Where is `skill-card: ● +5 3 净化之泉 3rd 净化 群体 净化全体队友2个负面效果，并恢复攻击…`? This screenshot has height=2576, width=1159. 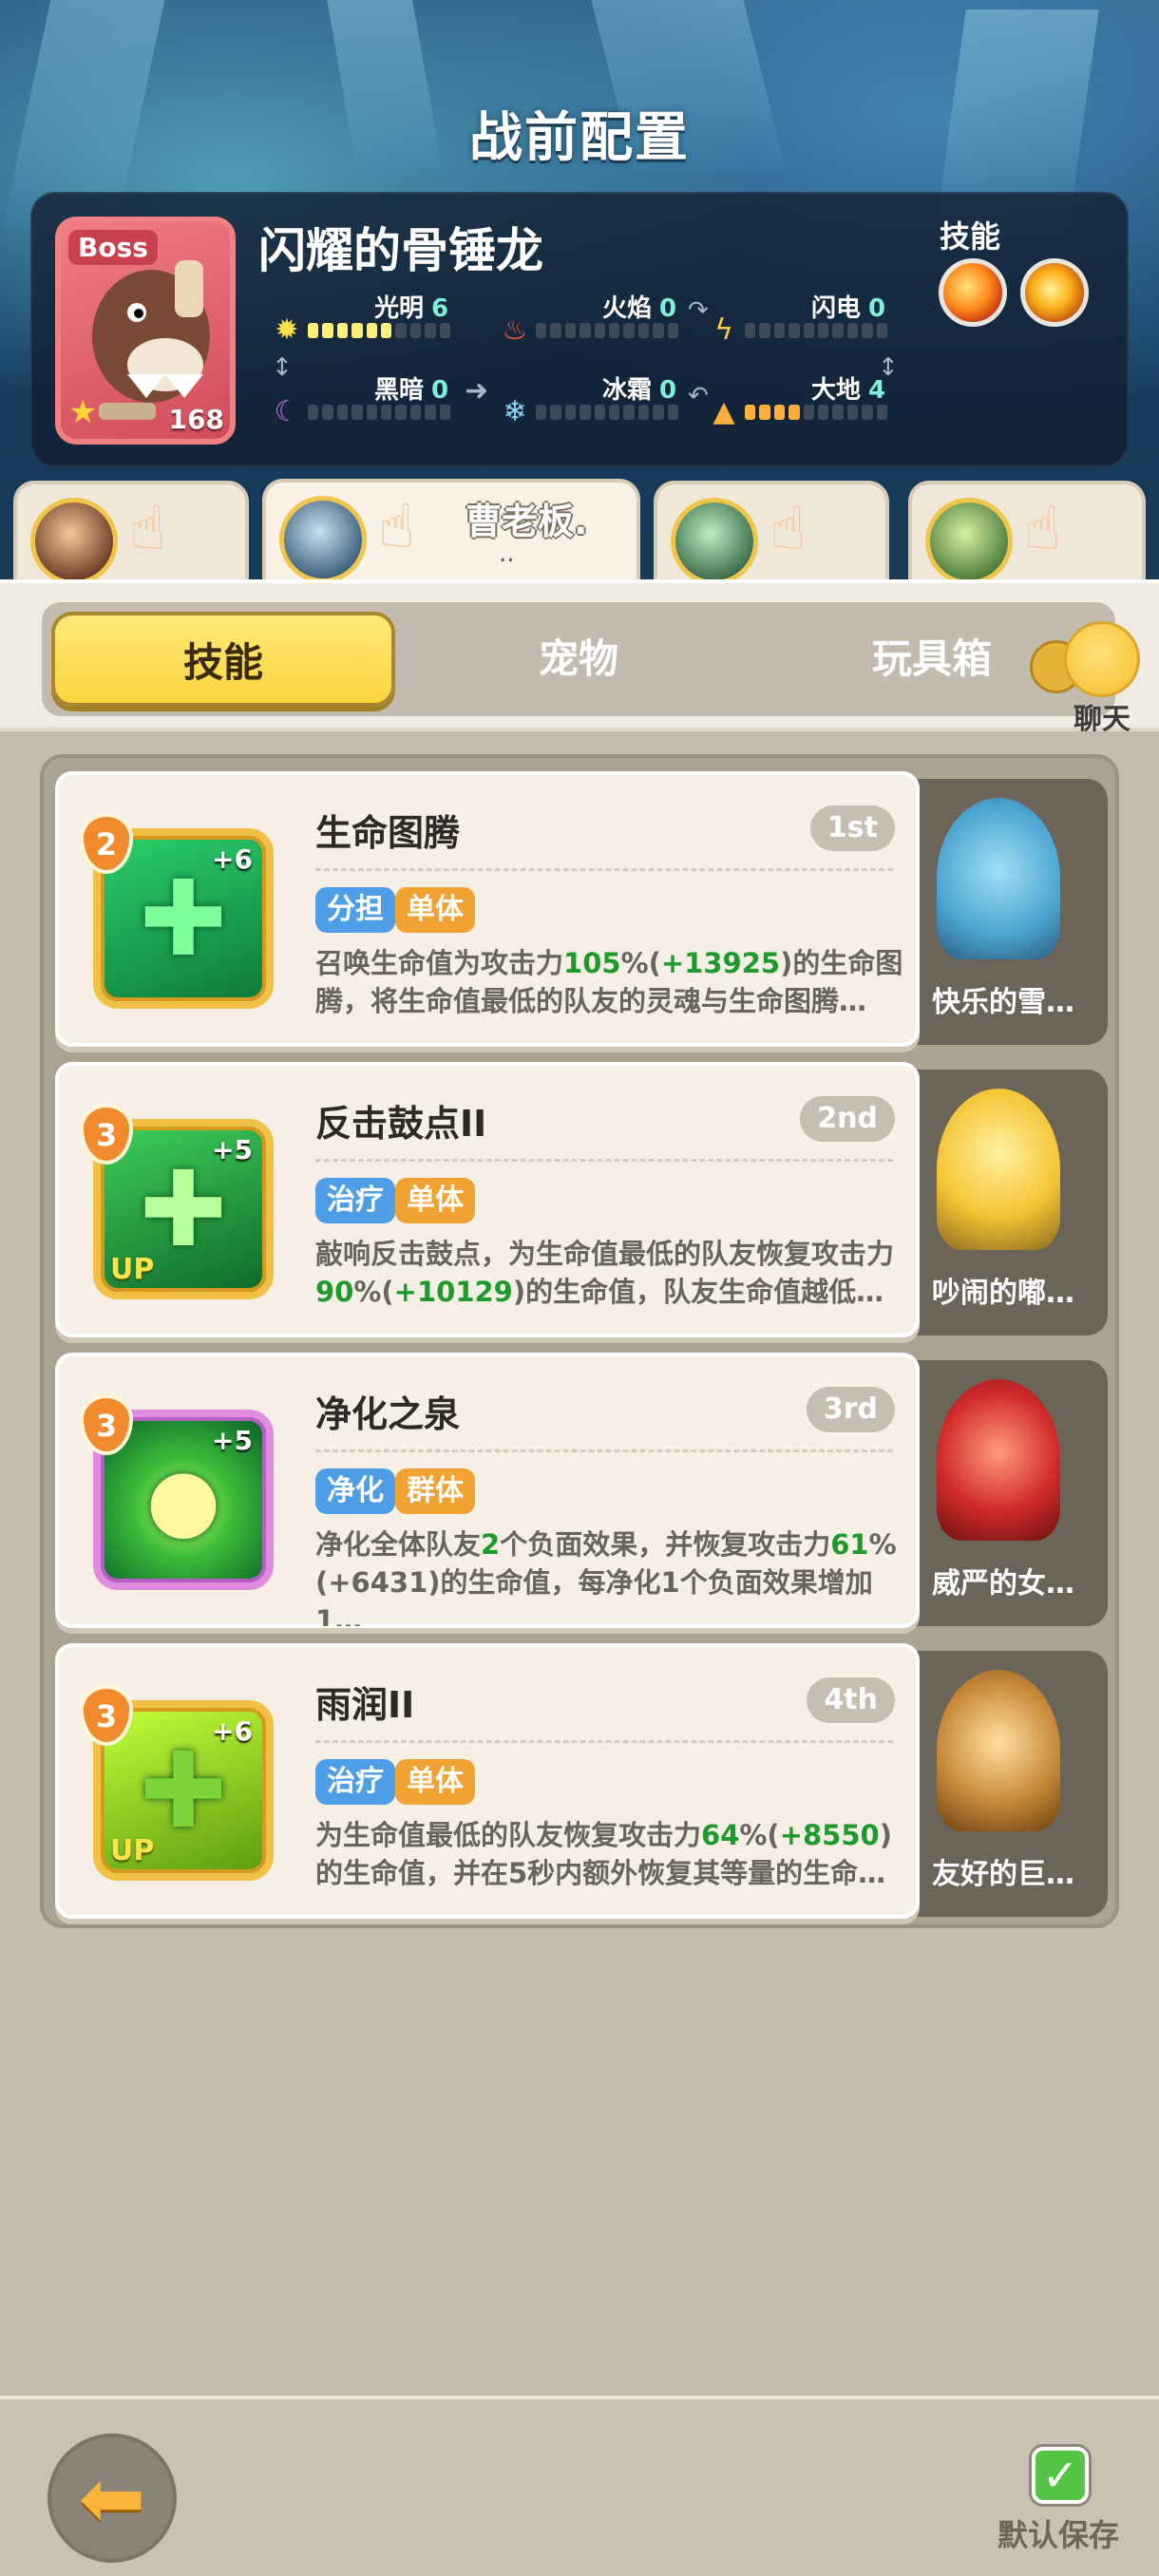 skill-card: ● +5 3 净化之泉 3rd 净化 群体 净化全体队友2个负面效果，并恢复攻击… is located at coordinates (487, 1490).